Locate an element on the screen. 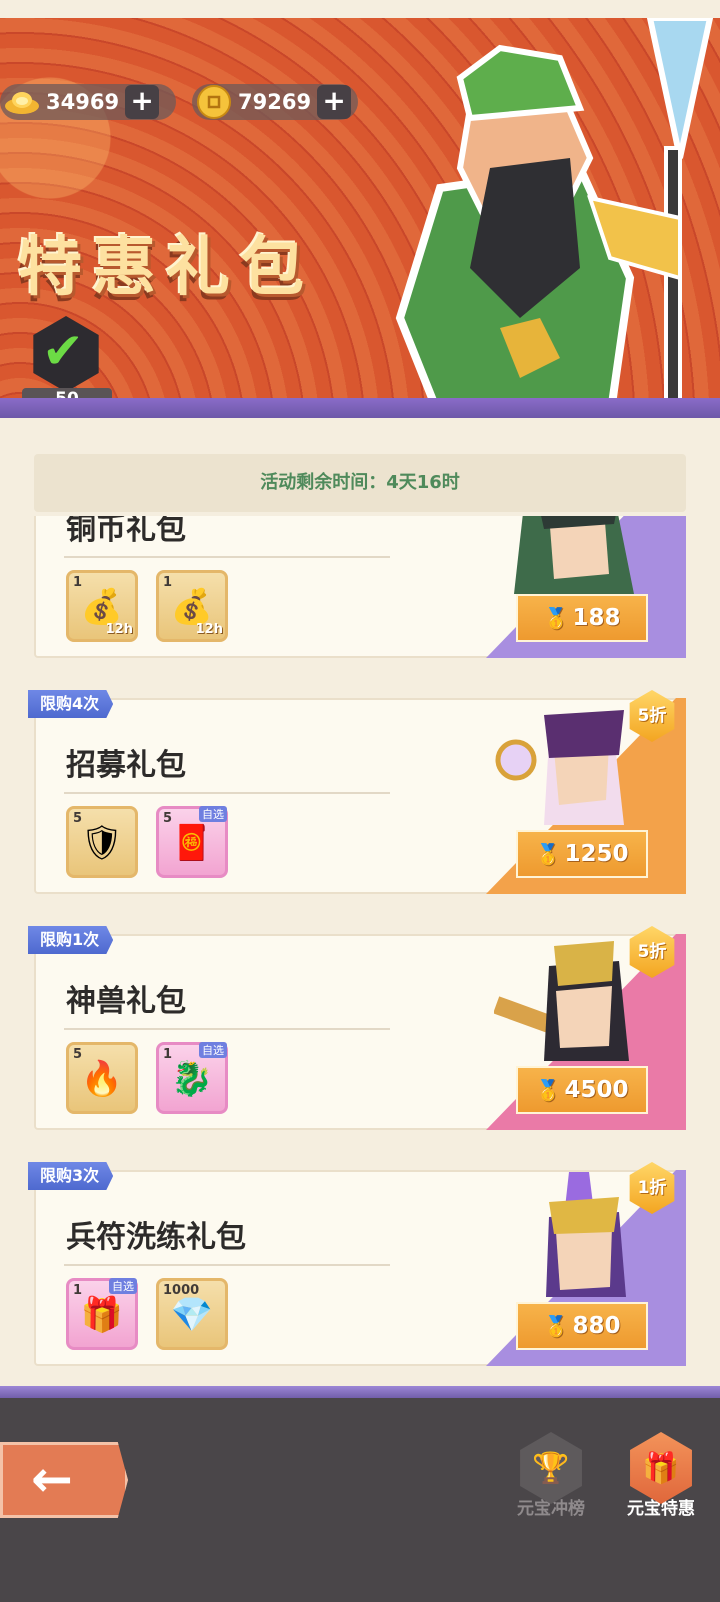 Image resolution: width=720 pixels, height=1602 pixels. reward-item: 5 🛡 is located at coordinates (102, 842).